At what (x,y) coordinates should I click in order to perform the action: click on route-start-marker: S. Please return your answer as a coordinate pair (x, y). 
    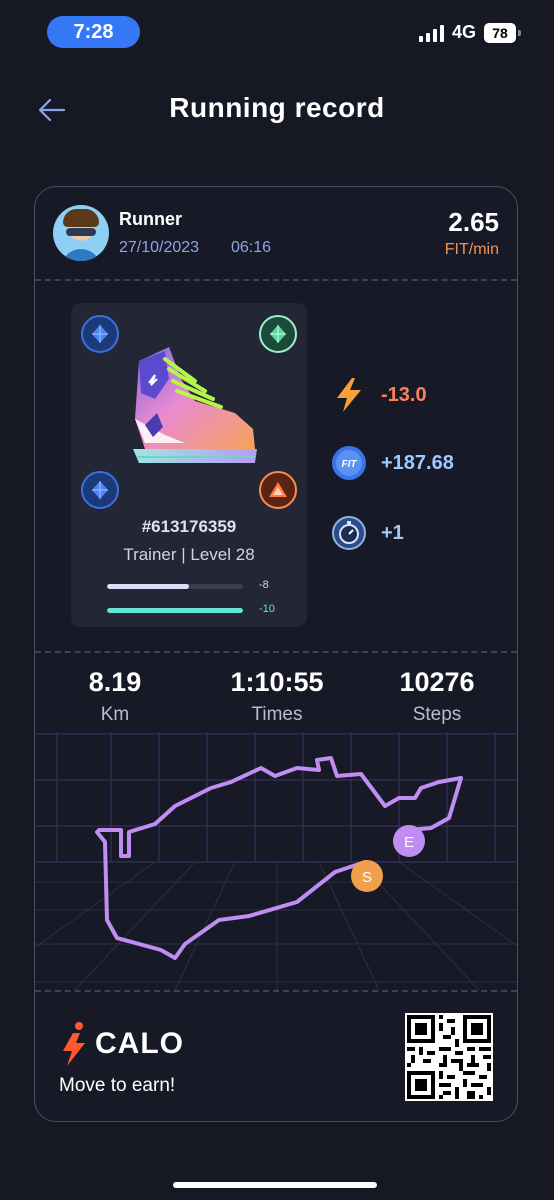
    Looking at the image, I should click on (367, 877).